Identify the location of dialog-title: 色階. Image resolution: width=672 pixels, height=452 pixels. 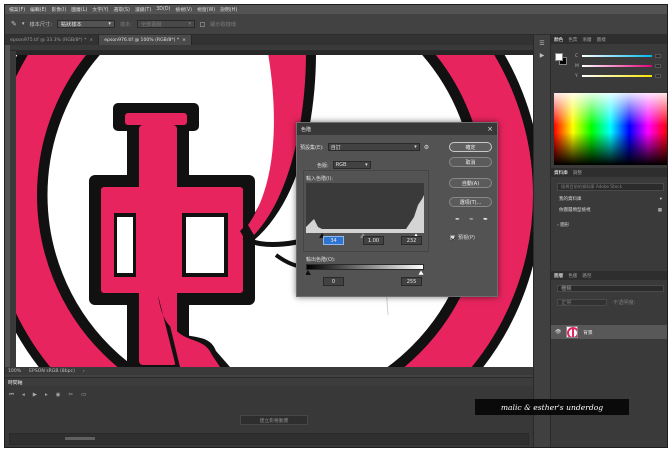
(306, 129).